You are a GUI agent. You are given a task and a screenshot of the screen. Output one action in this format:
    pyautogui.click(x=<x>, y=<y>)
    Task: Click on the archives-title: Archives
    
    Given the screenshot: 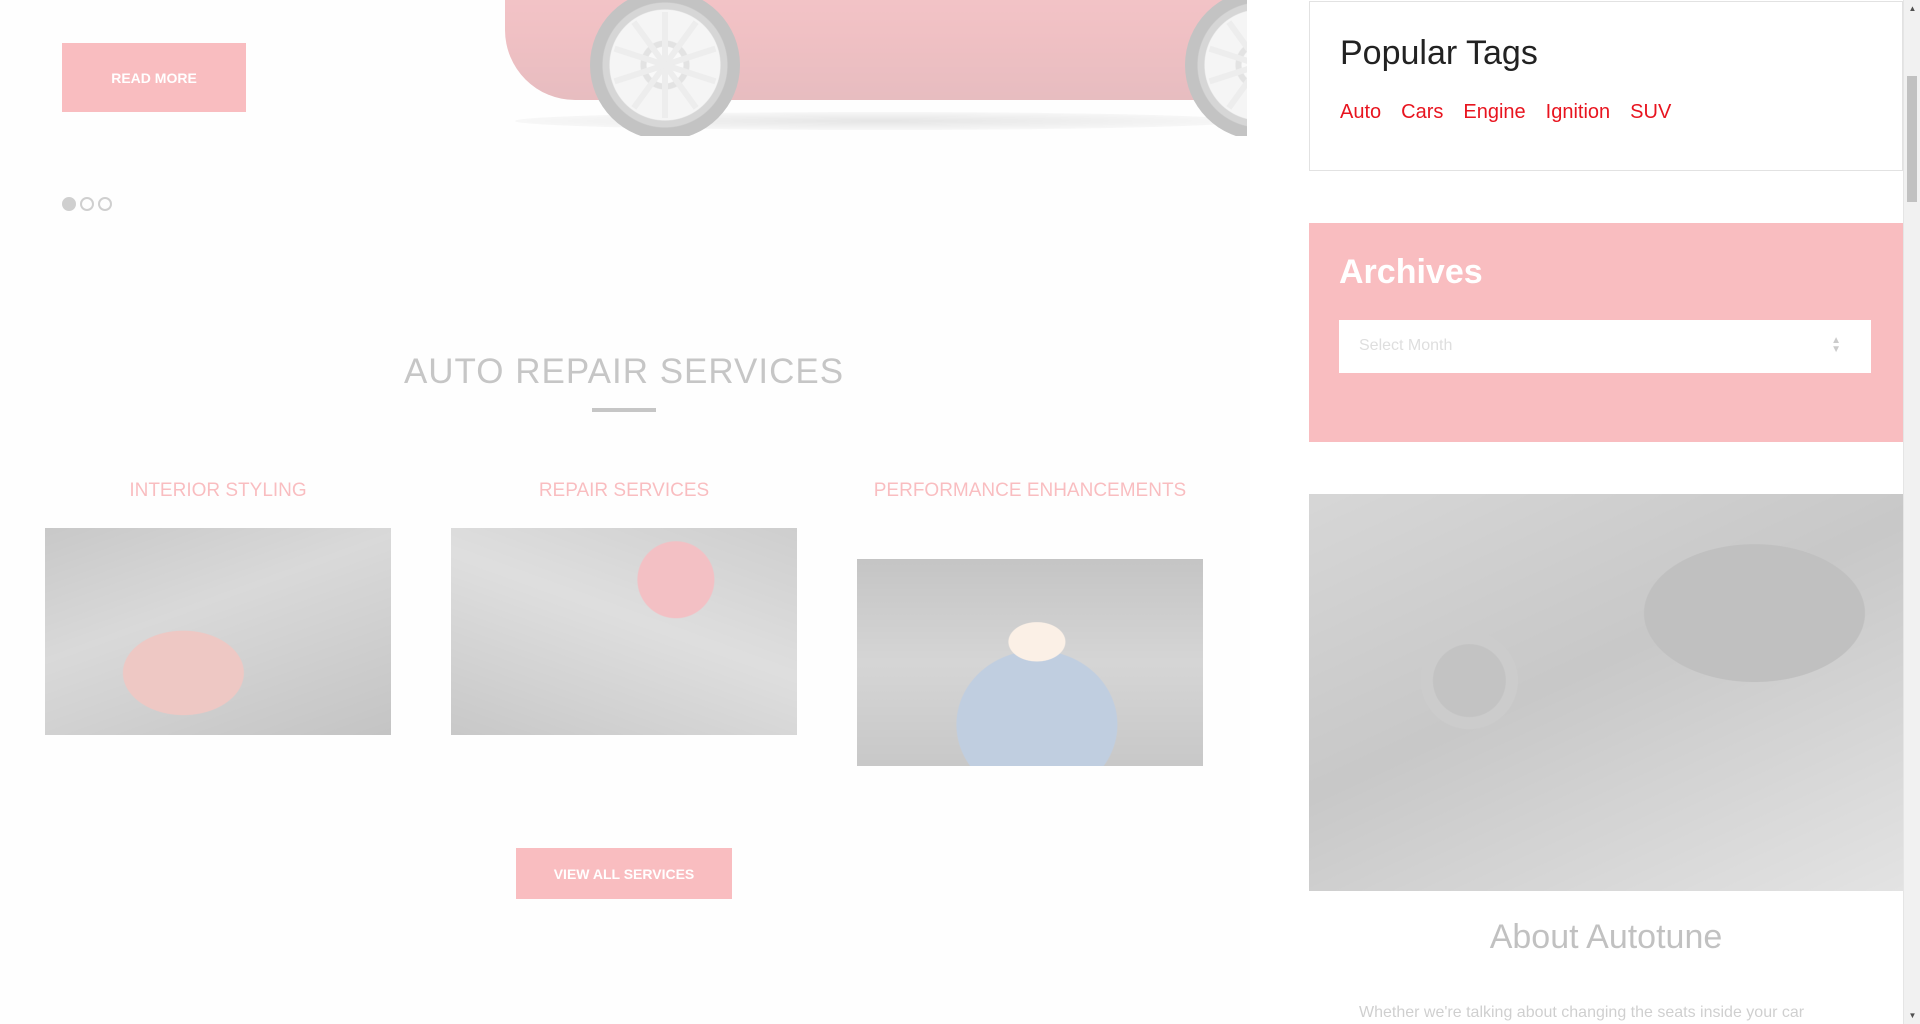 What is the action you would take?
    pyautogui.click(x=1411, y=272)
    